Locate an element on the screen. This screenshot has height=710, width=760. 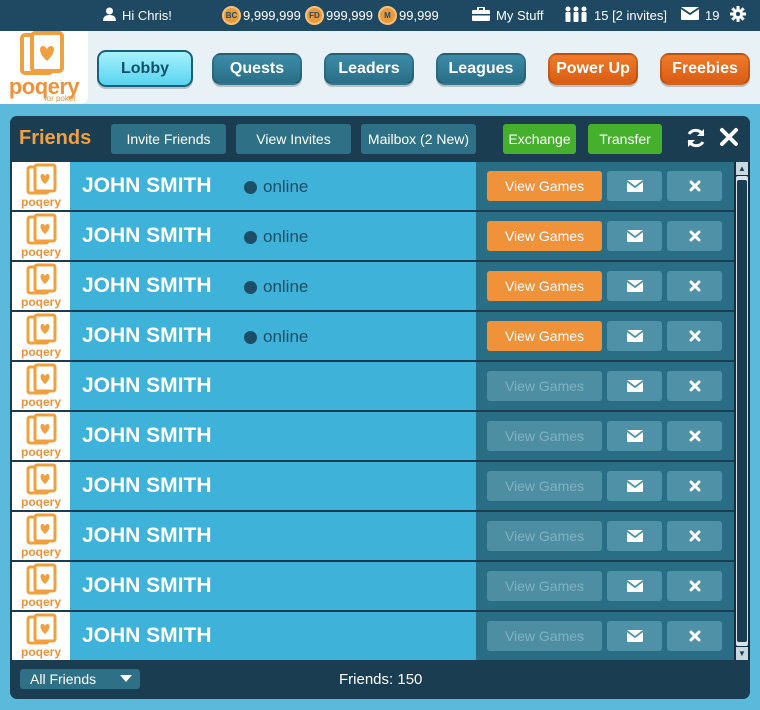
nav-power-up: Power Up is located at coordinates (593, 69).